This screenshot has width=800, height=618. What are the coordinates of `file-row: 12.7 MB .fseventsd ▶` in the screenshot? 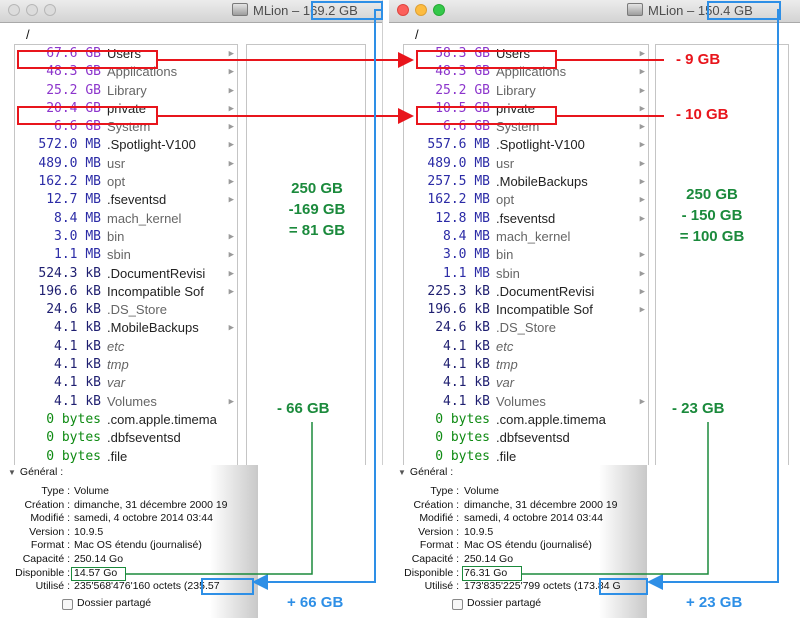 It's located at (126, 200).